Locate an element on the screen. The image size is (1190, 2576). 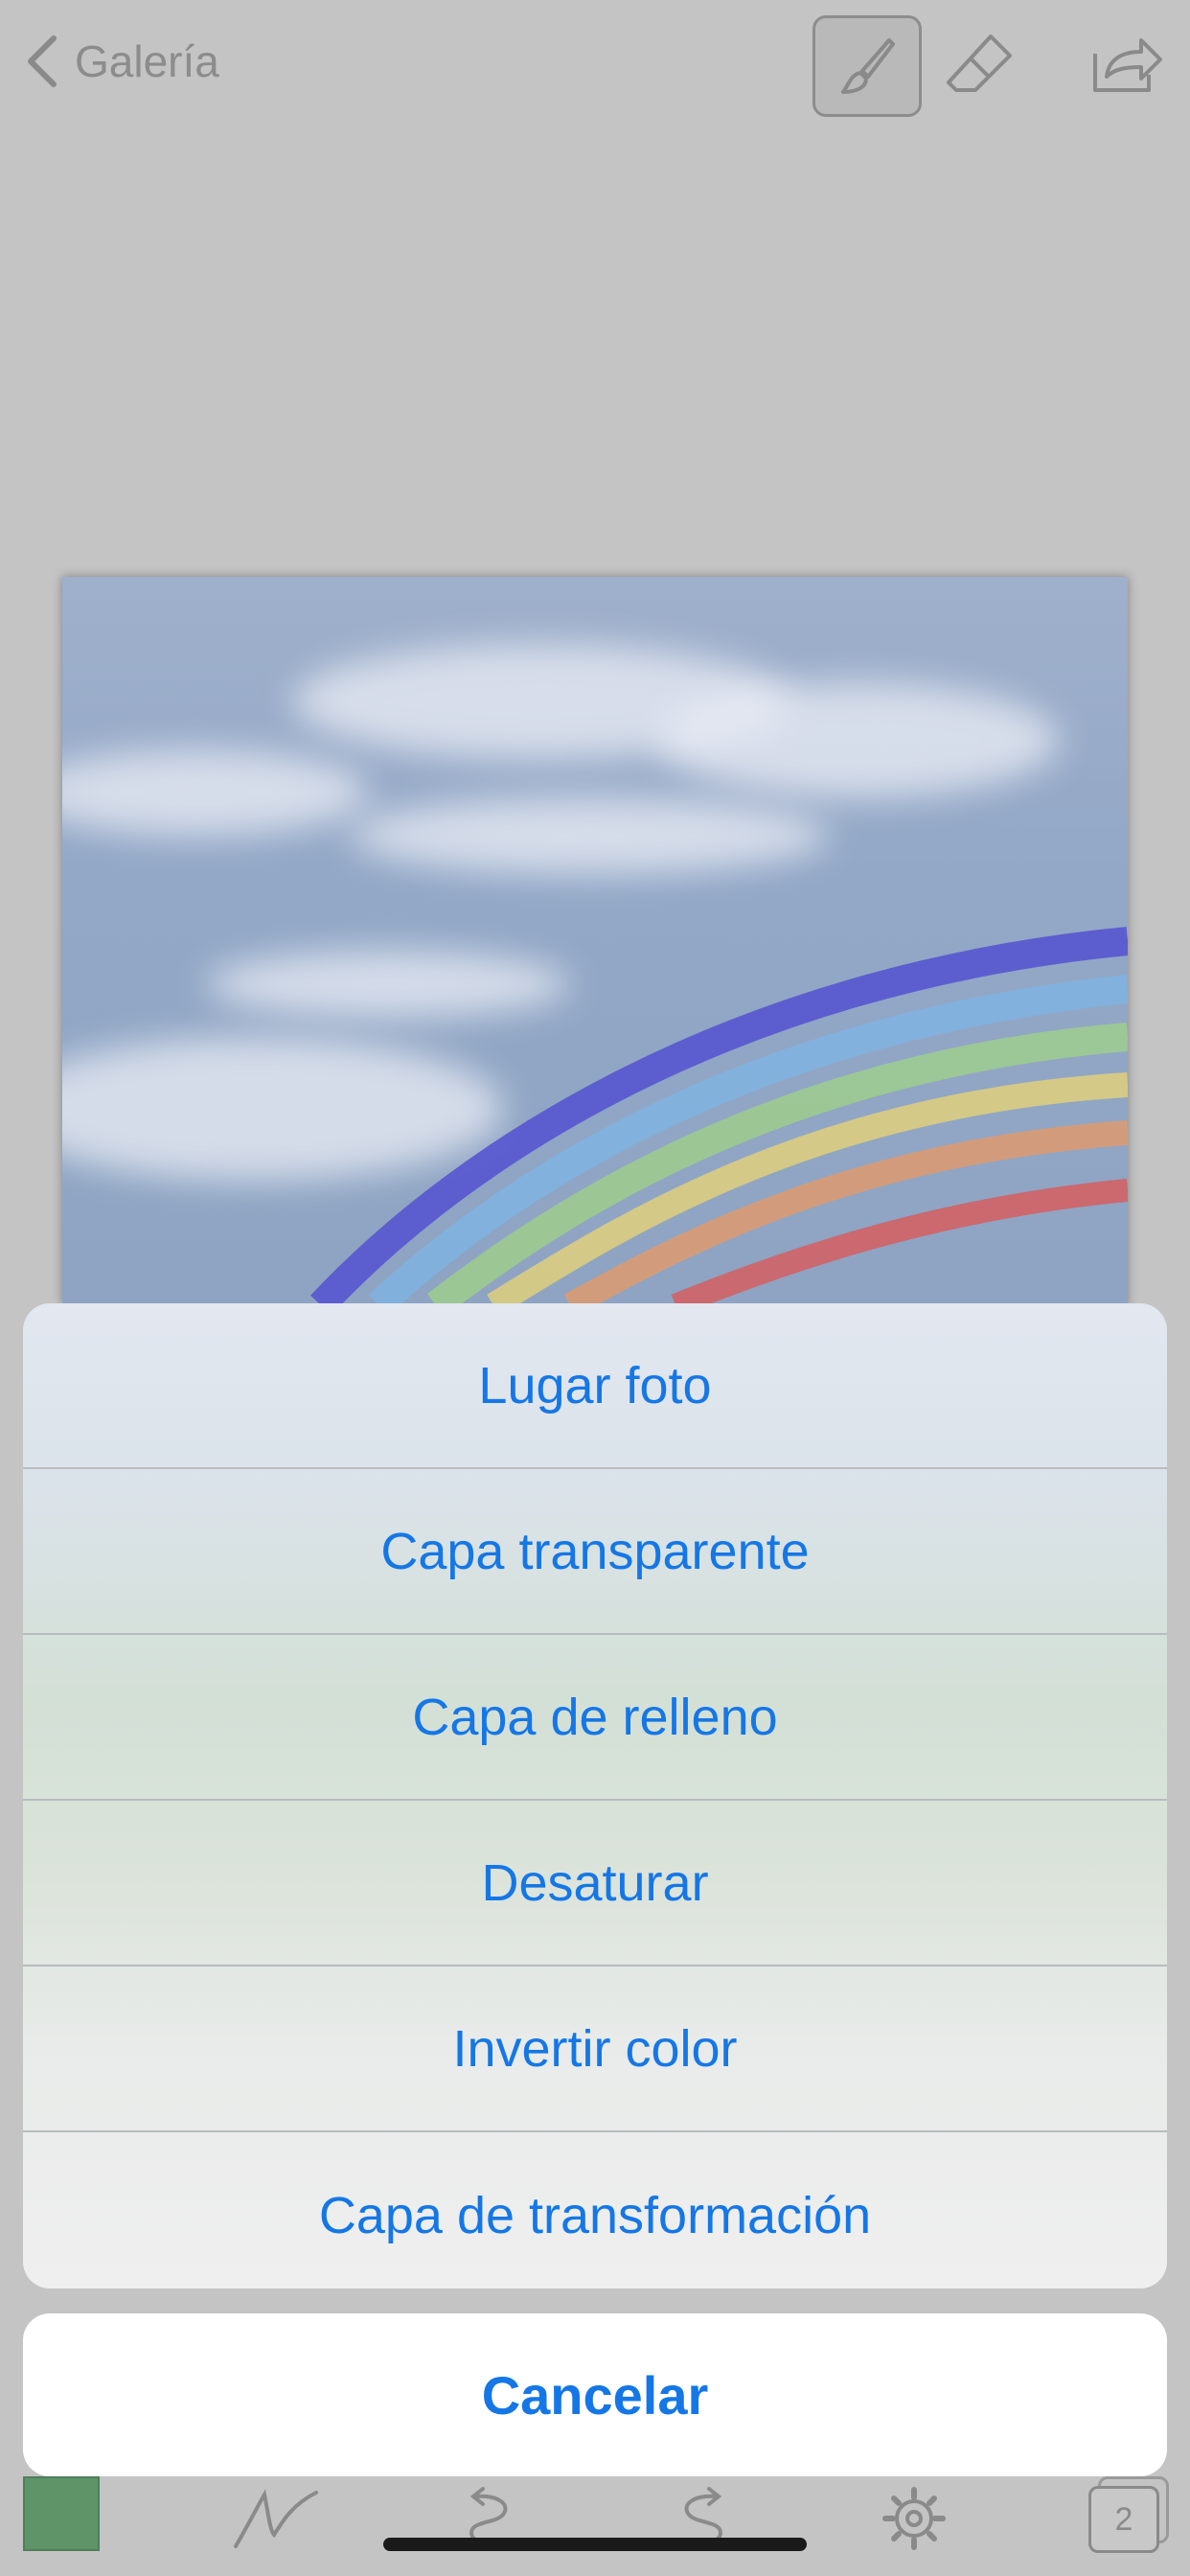
action-desaturate: Desaturar is located at coordinates (595, 1883).